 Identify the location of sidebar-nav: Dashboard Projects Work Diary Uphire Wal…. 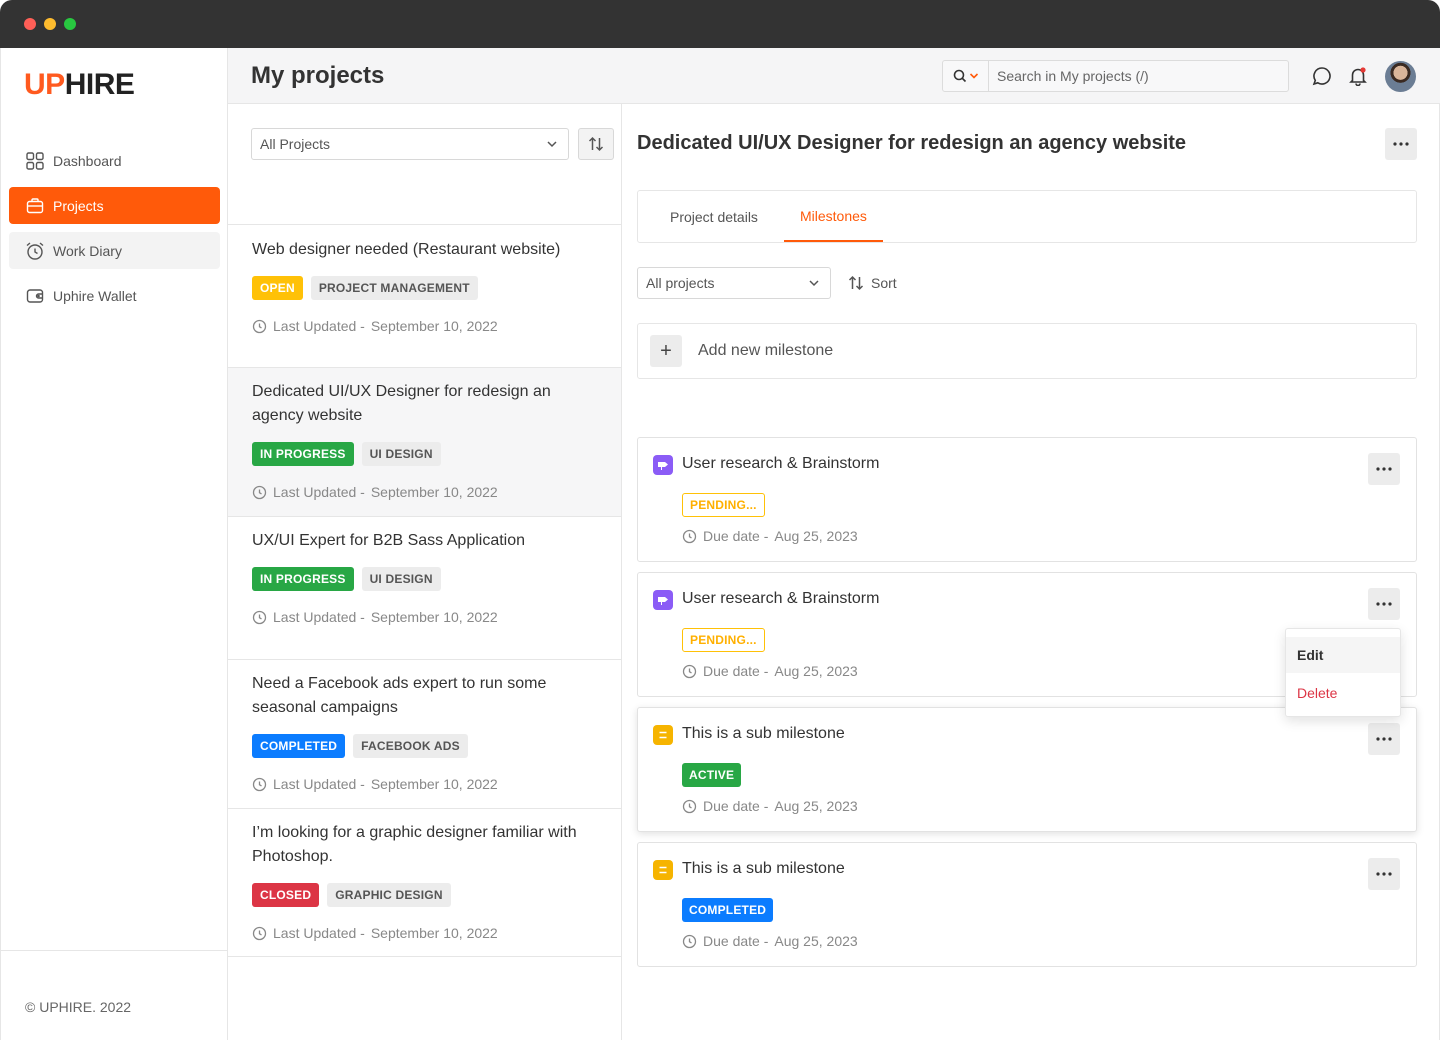
(114, 232).